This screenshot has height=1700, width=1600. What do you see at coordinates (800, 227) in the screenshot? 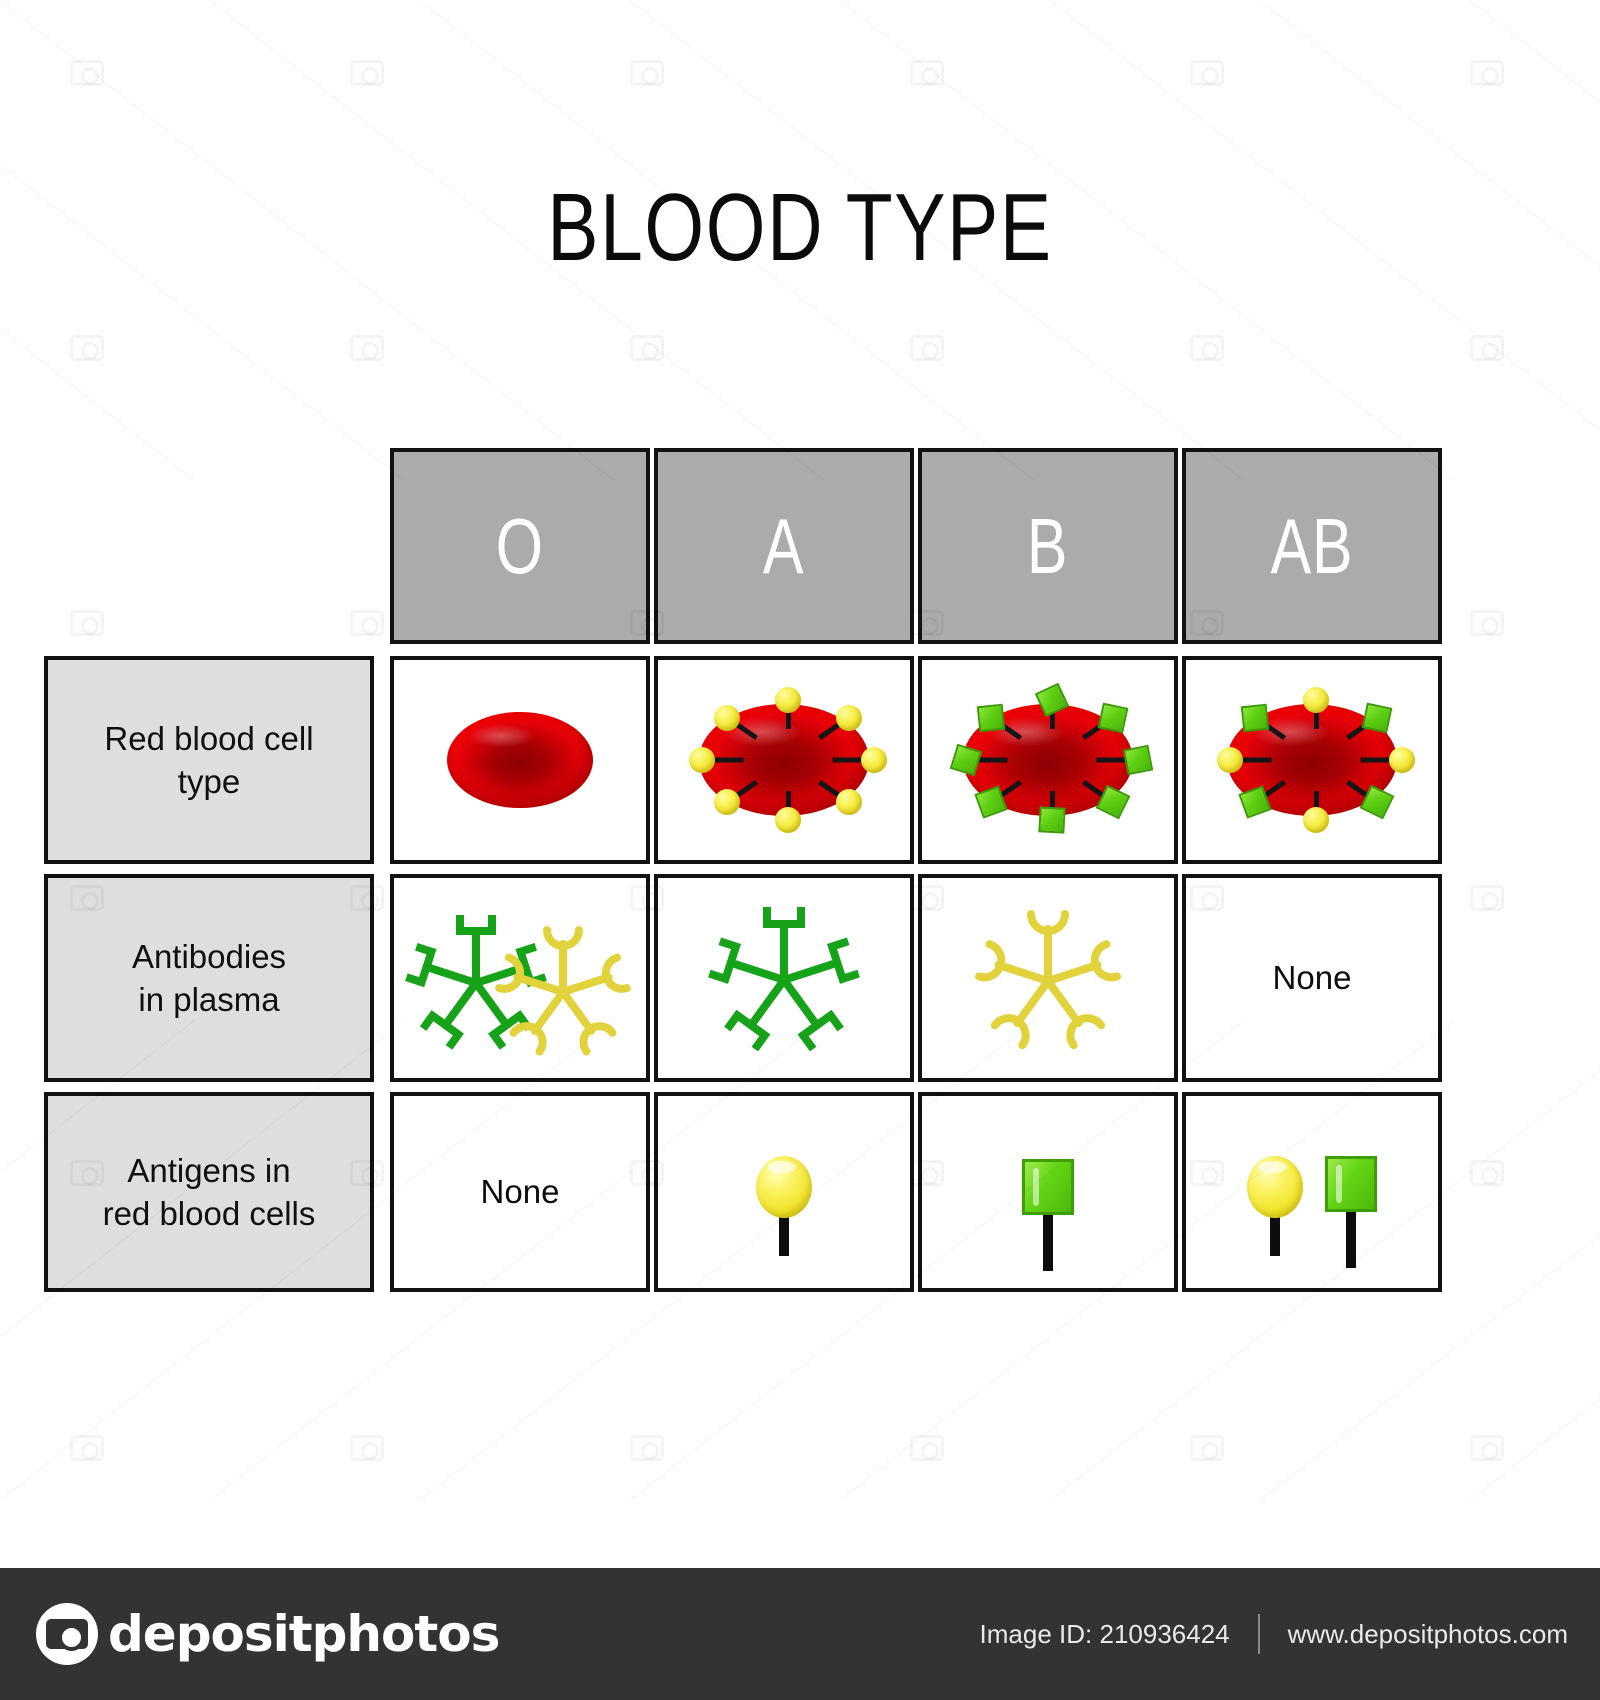
I see `page-title: BLOOD TYPE` at bounding box center [800, 227].